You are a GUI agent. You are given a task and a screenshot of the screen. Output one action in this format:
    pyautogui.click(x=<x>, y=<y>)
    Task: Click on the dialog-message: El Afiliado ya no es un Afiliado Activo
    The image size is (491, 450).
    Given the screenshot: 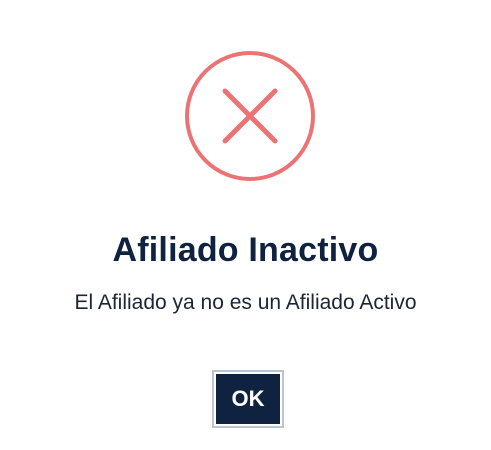 What is the action you would take?
    pyautogui.click(x=245, y=302)
    